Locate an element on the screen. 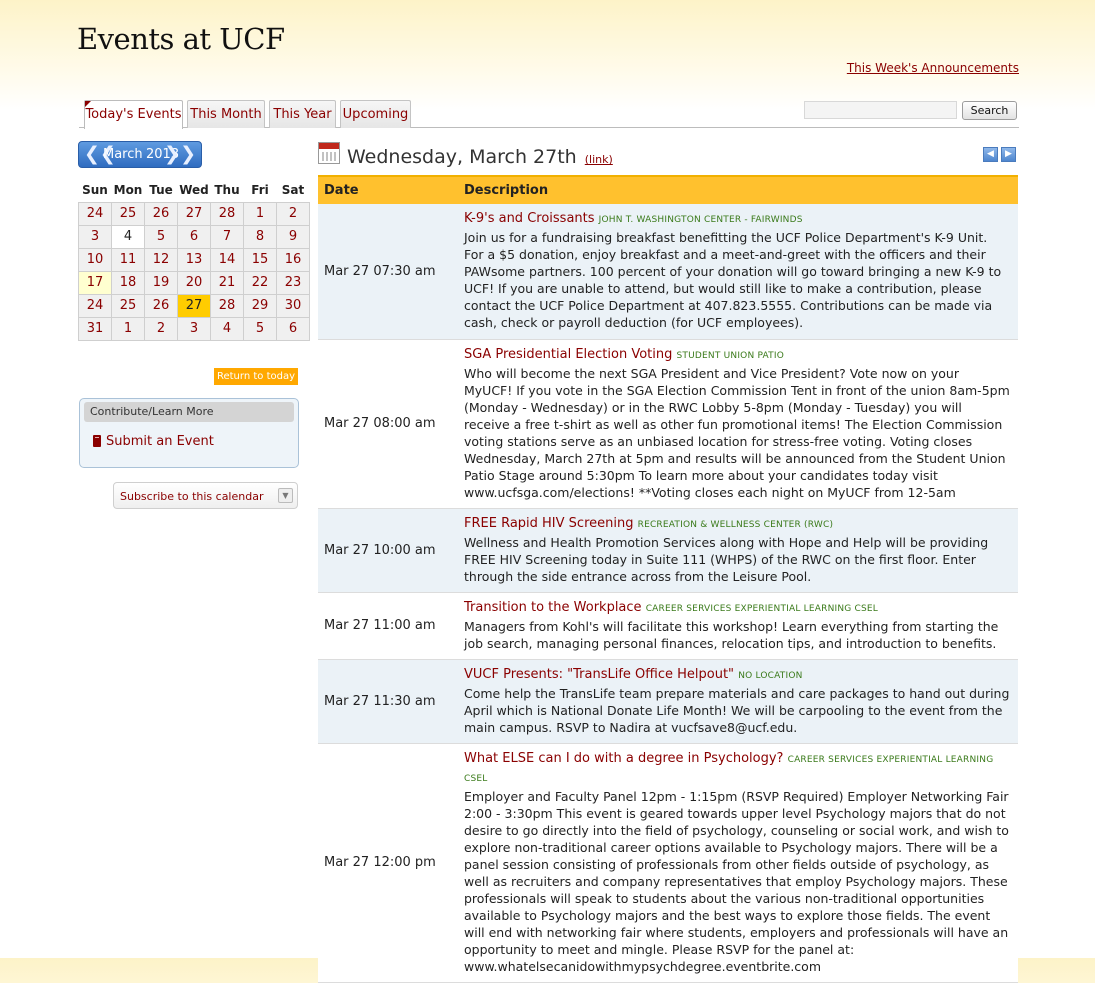 The image size is (1095, 983). event-date: Mar 27 11:00 am is located at coordinates (391, 626).